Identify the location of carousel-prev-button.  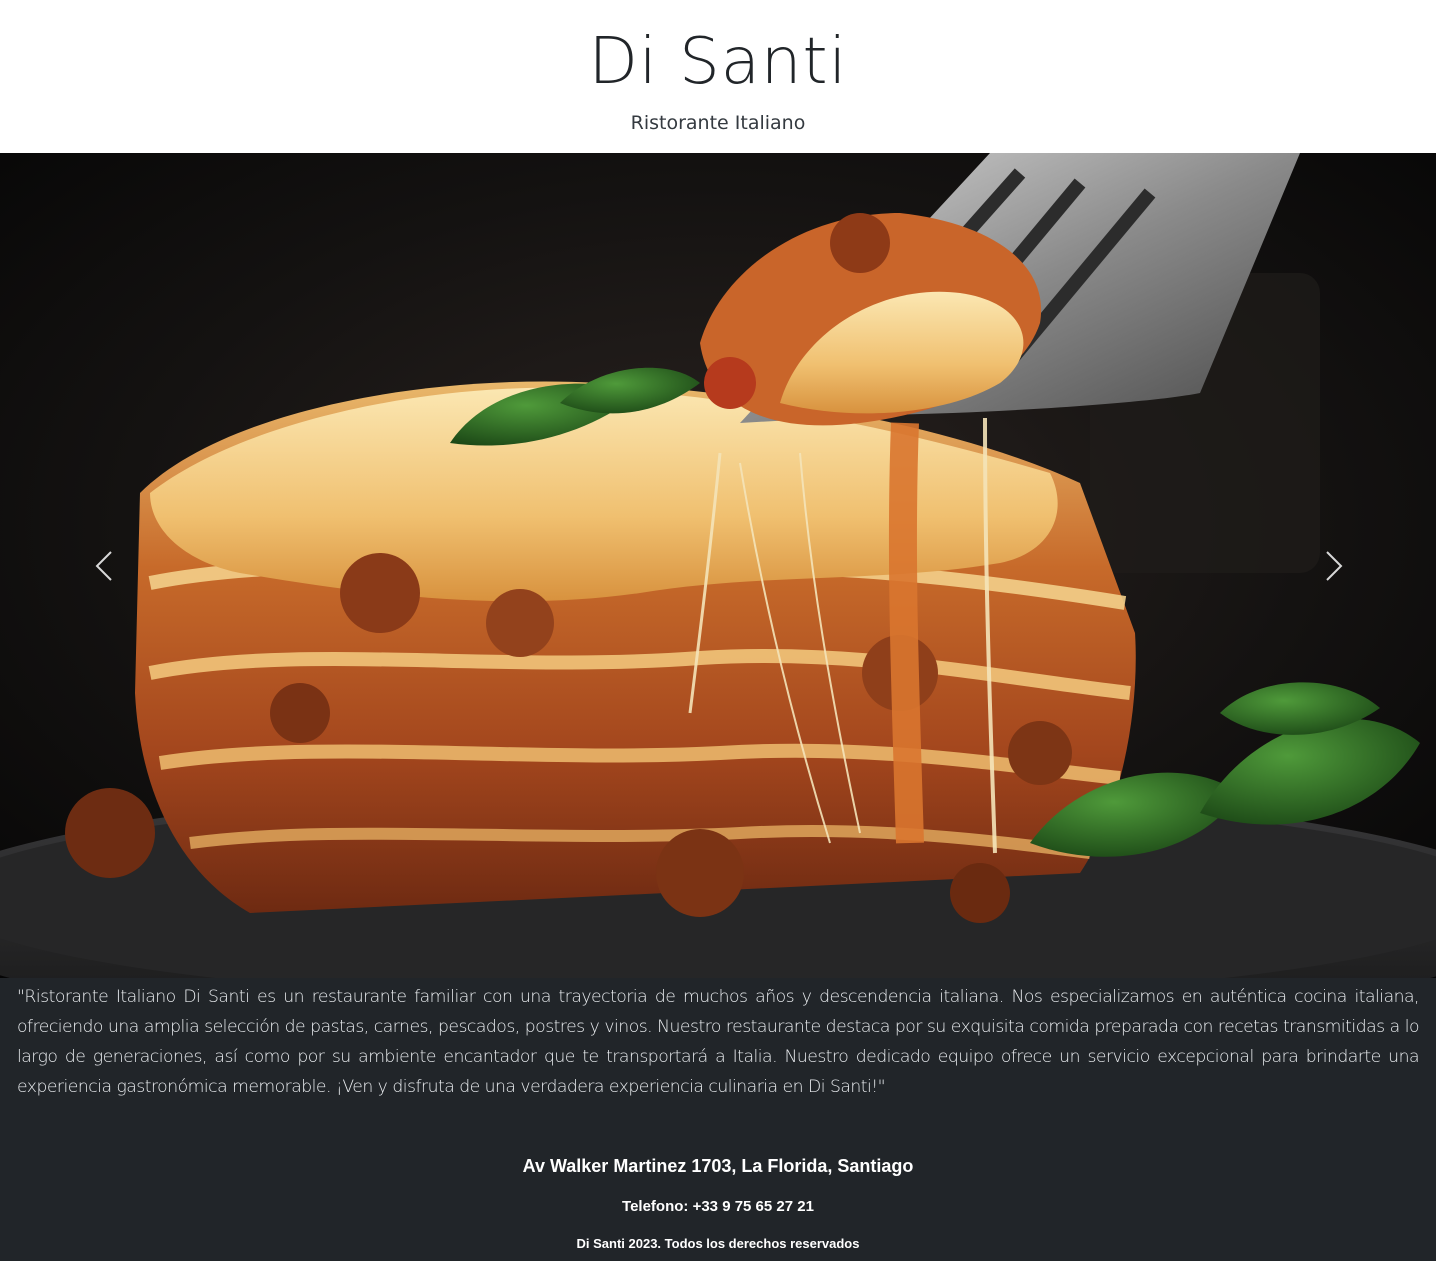
(104, 566).